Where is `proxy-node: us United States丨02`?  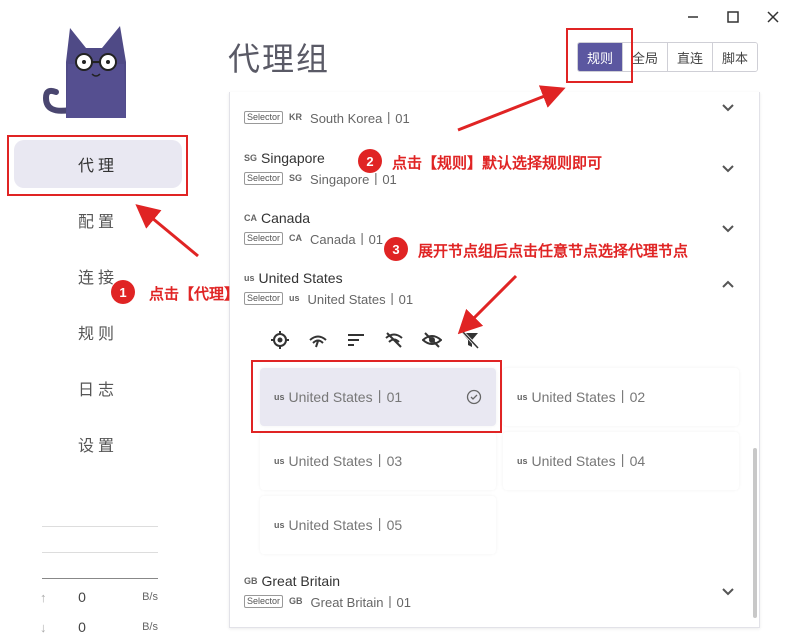 proxy-node: us United States丨02 is located at coordinates (621, 397).